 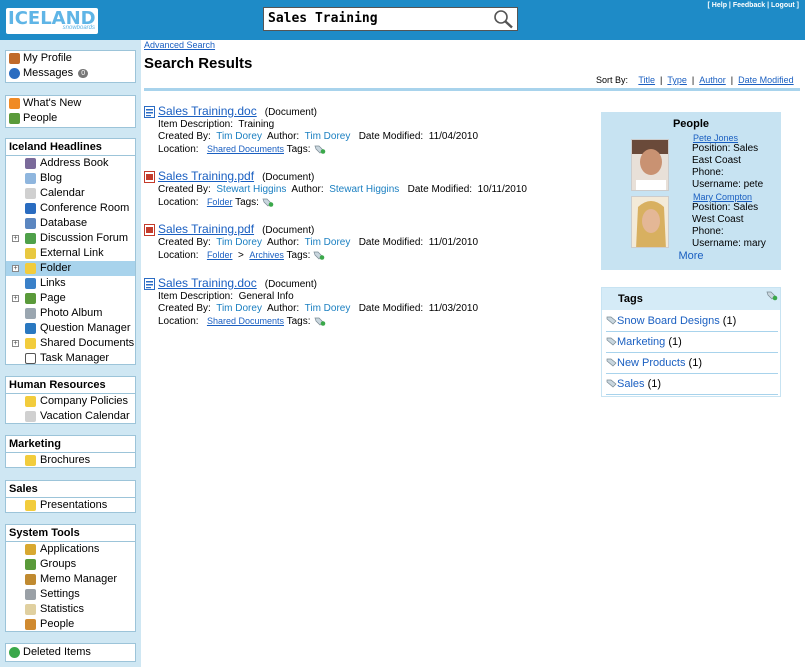 What do you see at coordinates (70, 328) in the screenshot?
I see `sidebar-item-question-manager: Question Manager` at bounding box center [70, 328].